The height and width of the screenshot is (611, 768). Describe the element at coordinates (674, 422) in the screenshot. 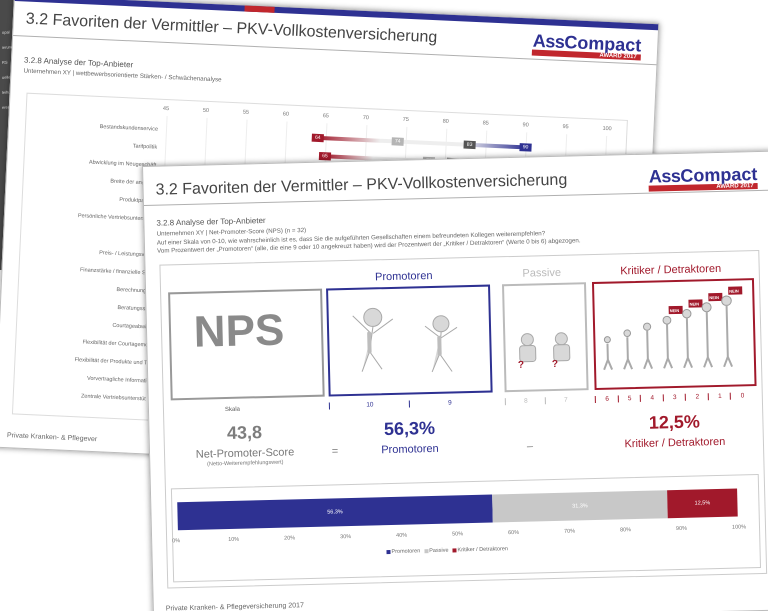

I see `kritiker-value: 12,5%` at that location.